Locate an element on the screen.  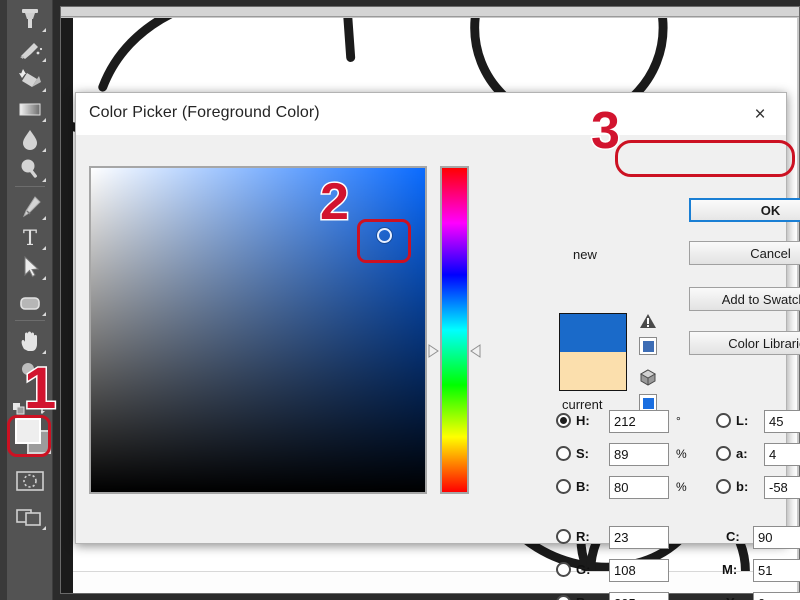
magenta-input: 51 is located at coordinates (776, 570).